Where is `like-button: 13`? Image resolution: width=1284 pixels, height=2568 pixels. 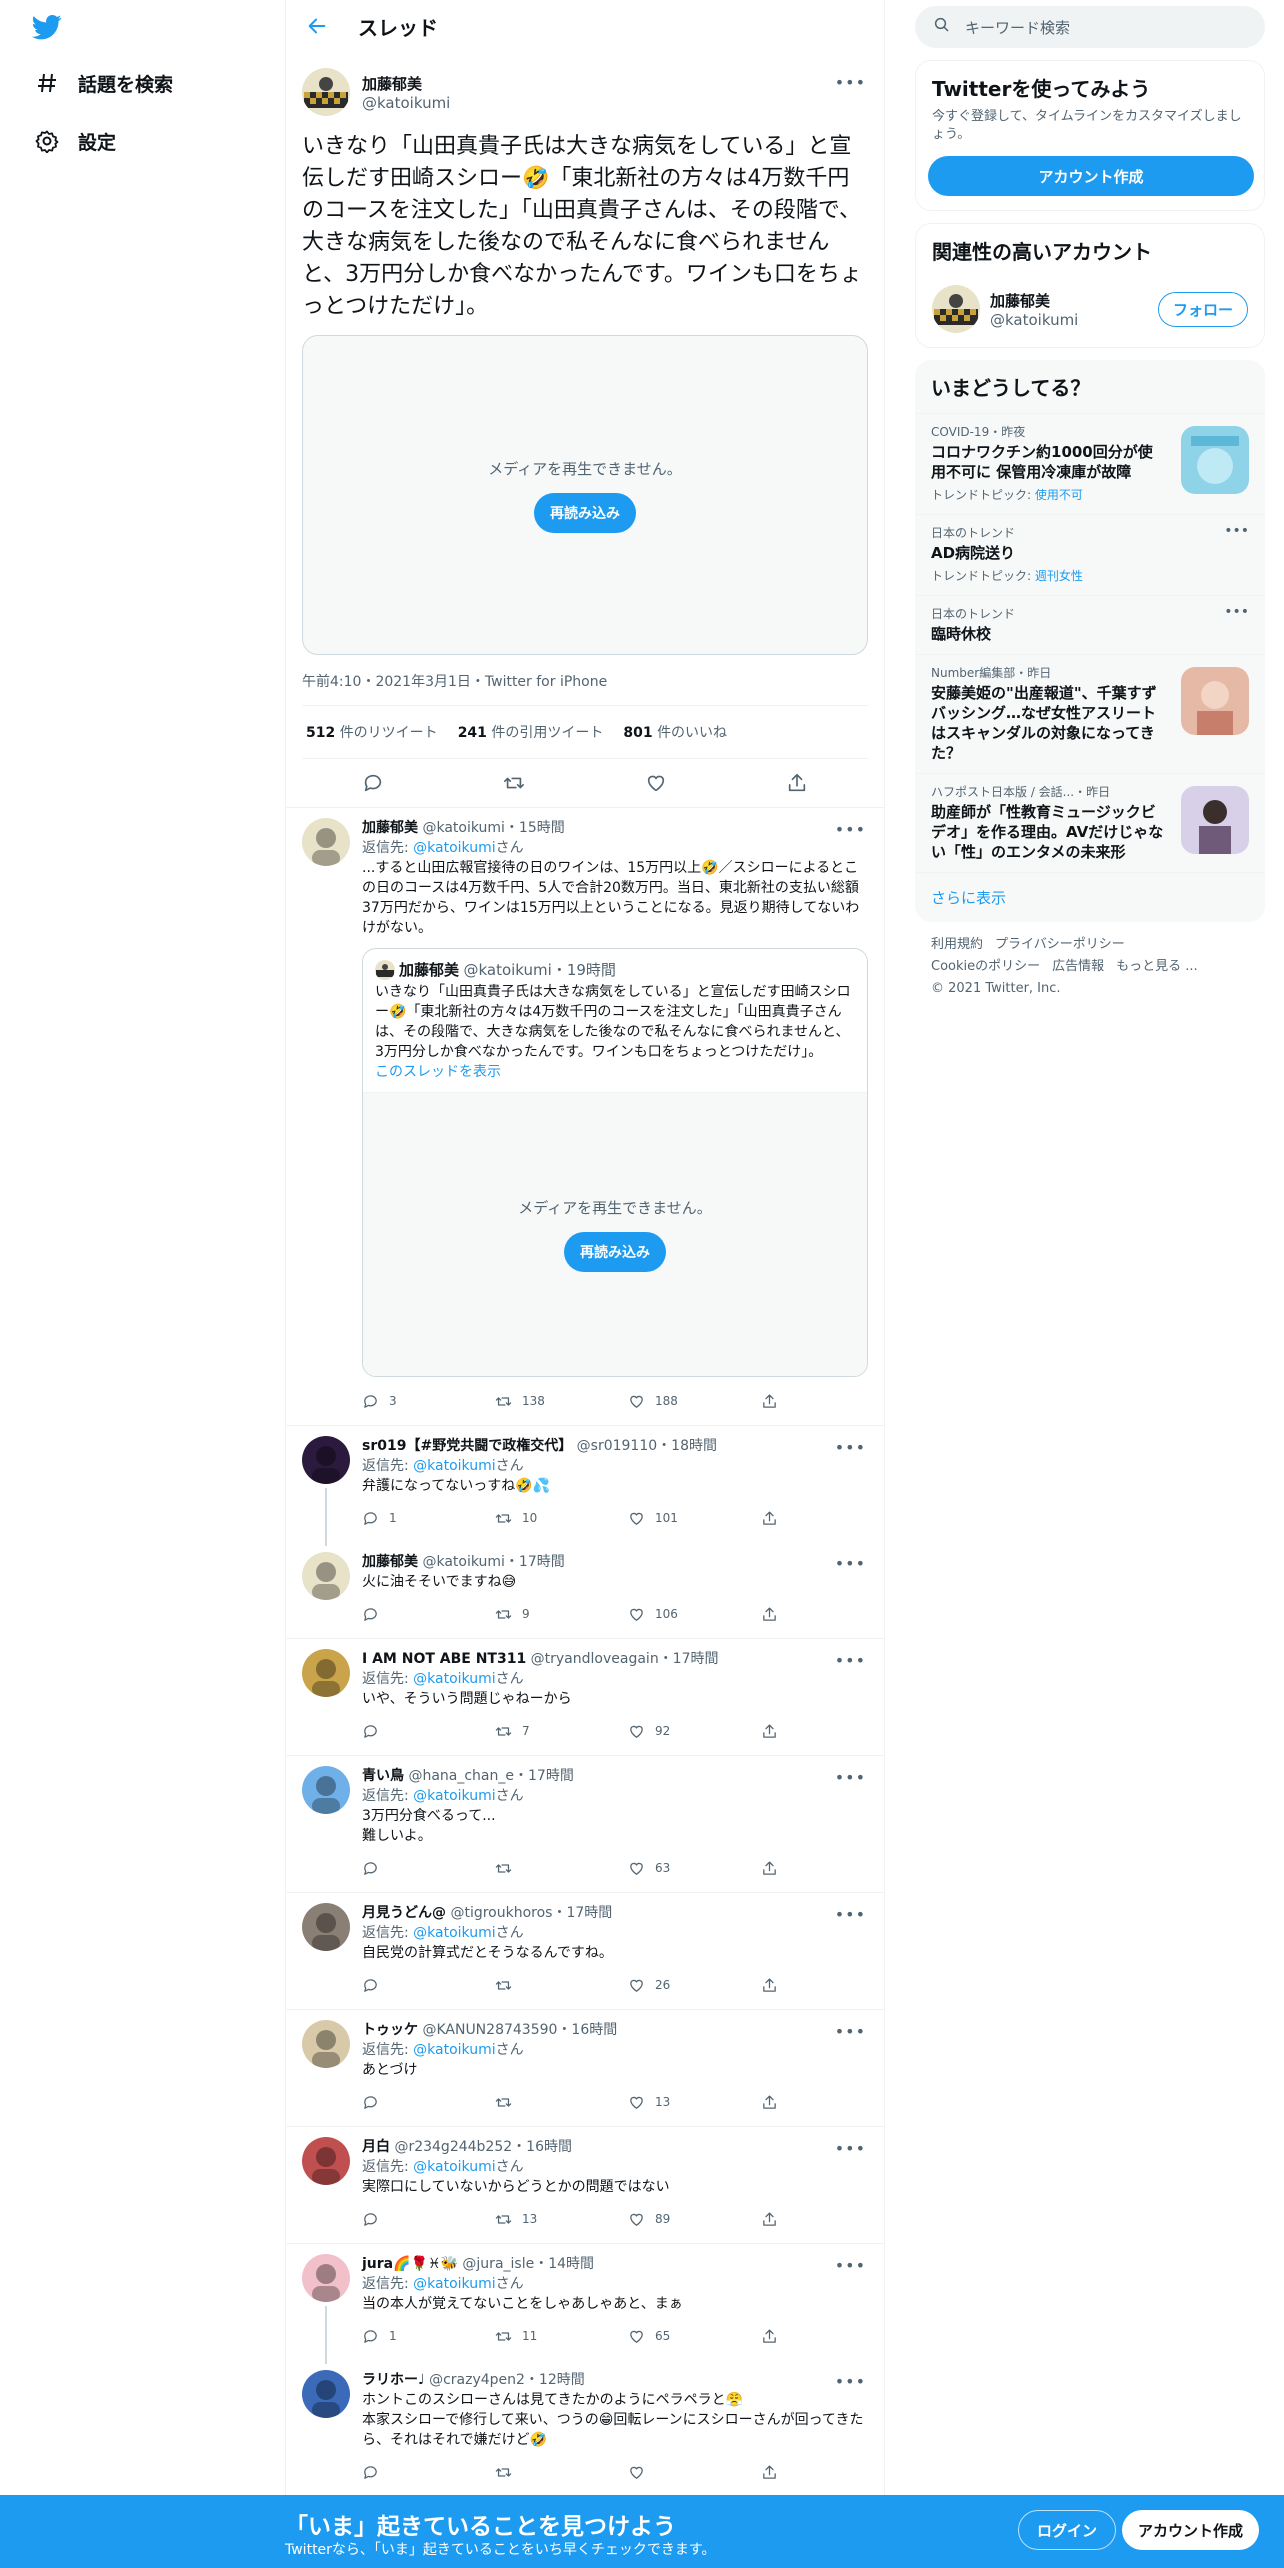 like-button: 13 is located at coordinates (694, 2102).